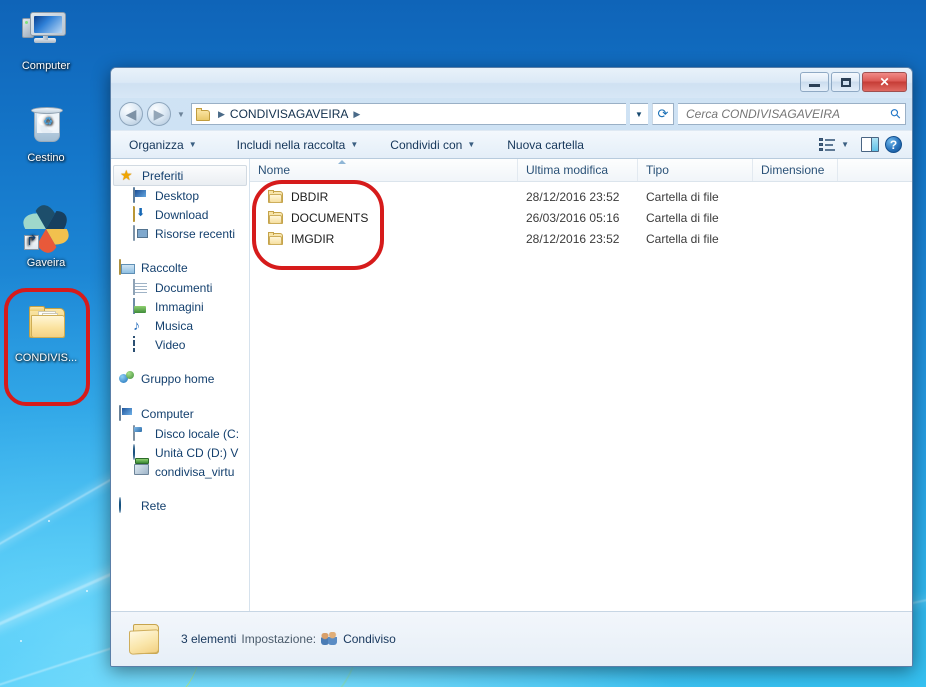 The width and height of the screenshot is (926, 687). What do you see at coordinates (180, 344) in the screenshot?
I see `sidebar-item-video: Video` at bounding box center [180, 344].